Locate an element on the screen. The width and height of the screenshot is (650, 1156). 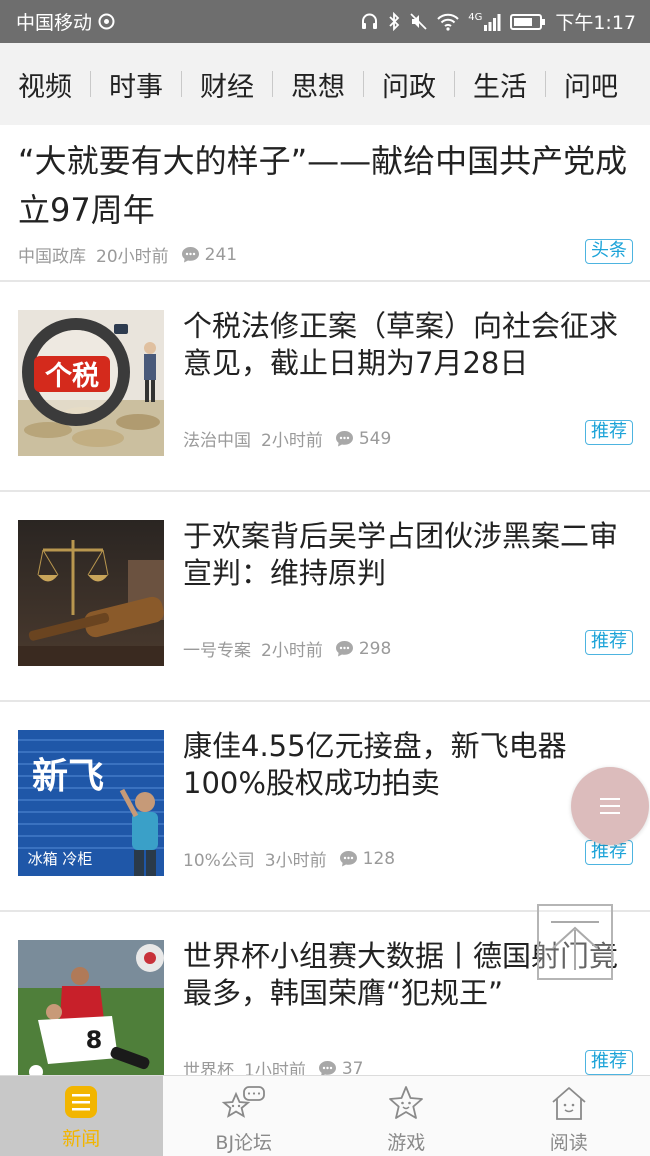
source-label: 中国政库 is located at coordinates (52, 257).